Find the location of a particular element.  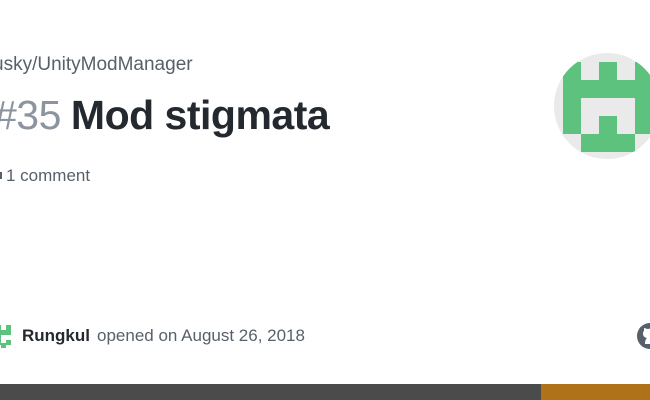

issue-number: #35 is located at coordinates (30, 115).